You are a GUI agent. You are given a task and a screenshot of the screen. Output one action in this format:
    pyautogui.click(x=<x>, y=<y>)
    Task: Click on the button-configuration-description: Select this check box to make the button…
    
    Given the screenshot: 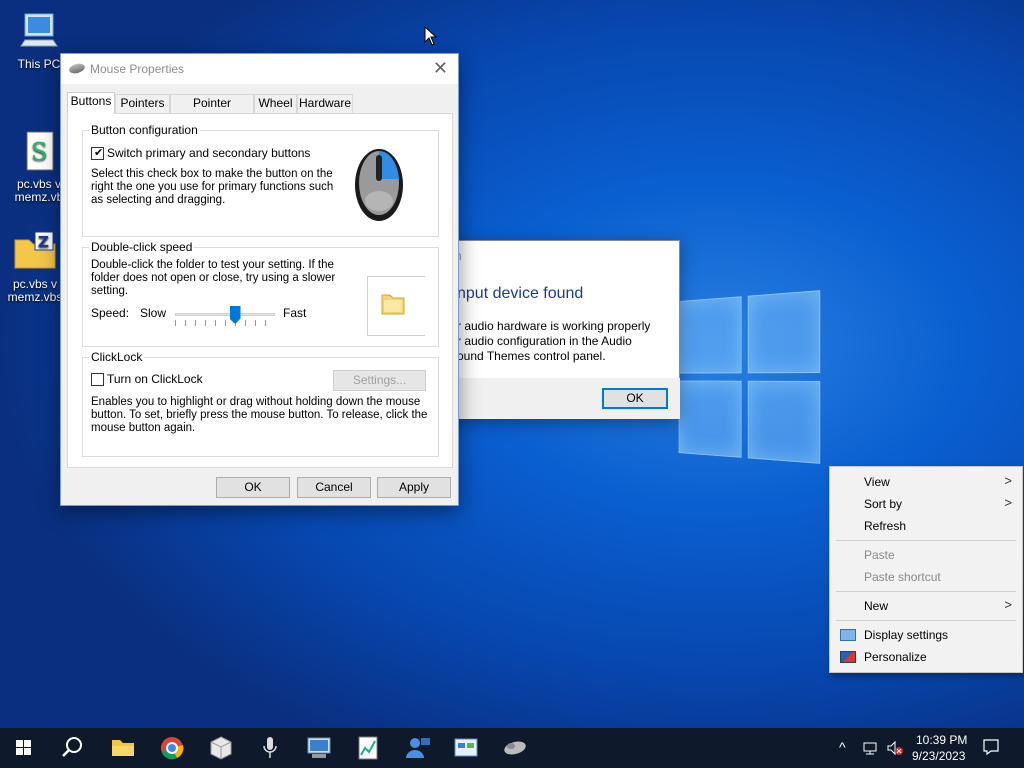 What is the action you would take?
    pyautogui.click(x=212, y=187)
    